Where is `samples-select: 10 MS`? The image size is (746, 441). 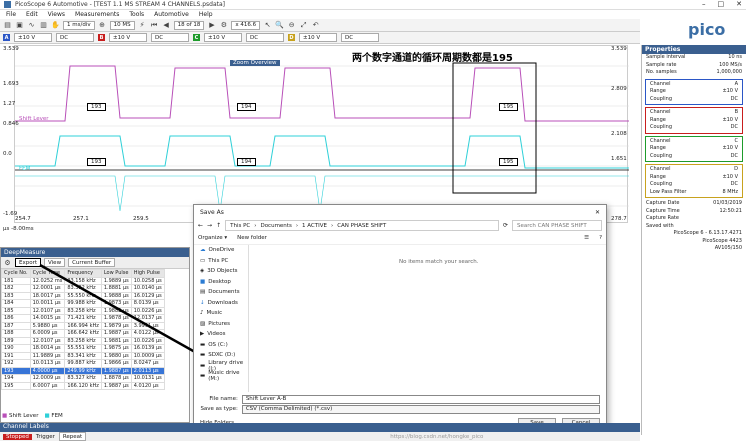 samples-select: 10 MS is located at coordinates (122, 25).